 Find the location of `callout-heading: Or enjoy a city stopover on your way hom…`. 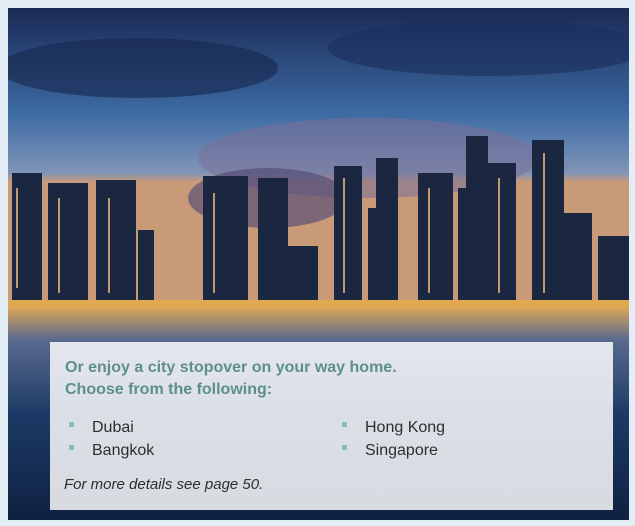

callout-heading: Or enjoy a city stopover on your way hom… is located at coordinates (231, 379).